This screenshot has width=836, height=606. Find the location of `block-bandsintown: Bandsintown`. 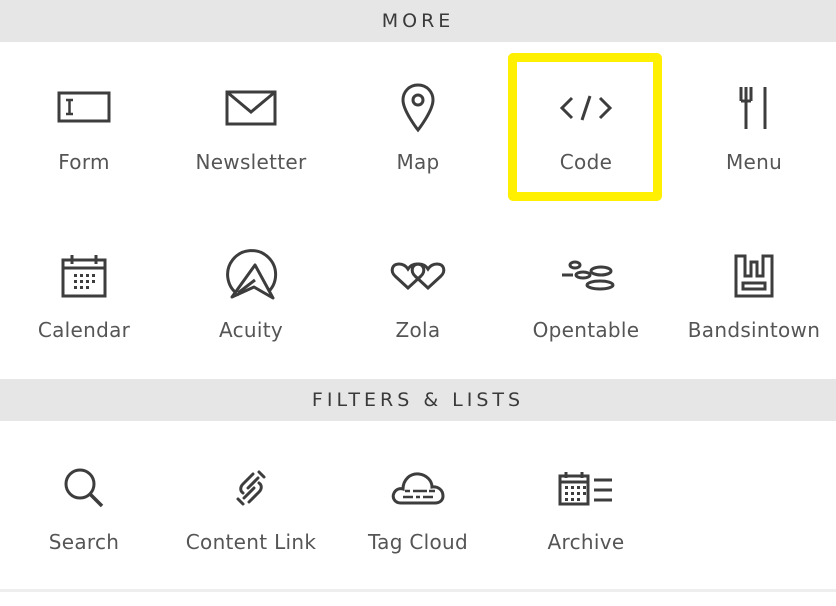

block-bandsintown: Bandsintown is located at coordinates (753, 320).